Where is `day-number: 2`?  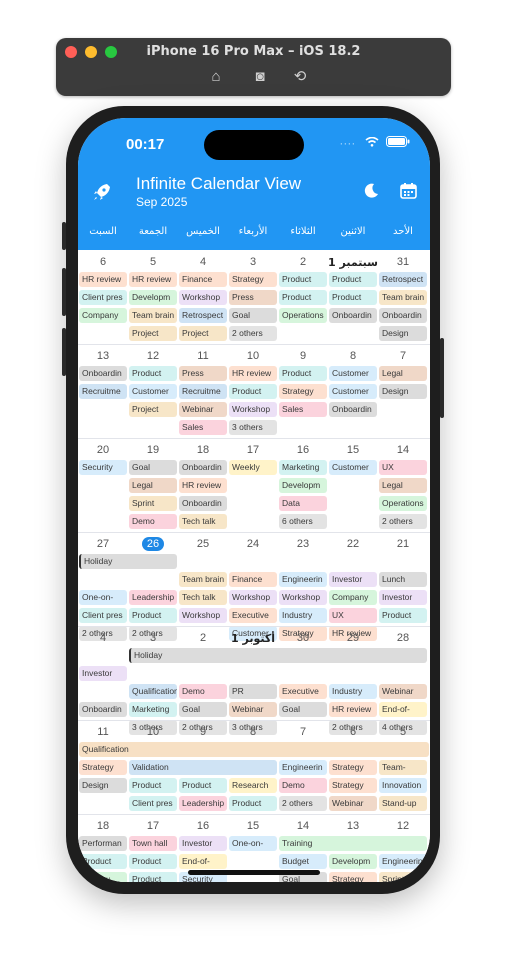 day-number: 2 is located at coordinates (203, 638).